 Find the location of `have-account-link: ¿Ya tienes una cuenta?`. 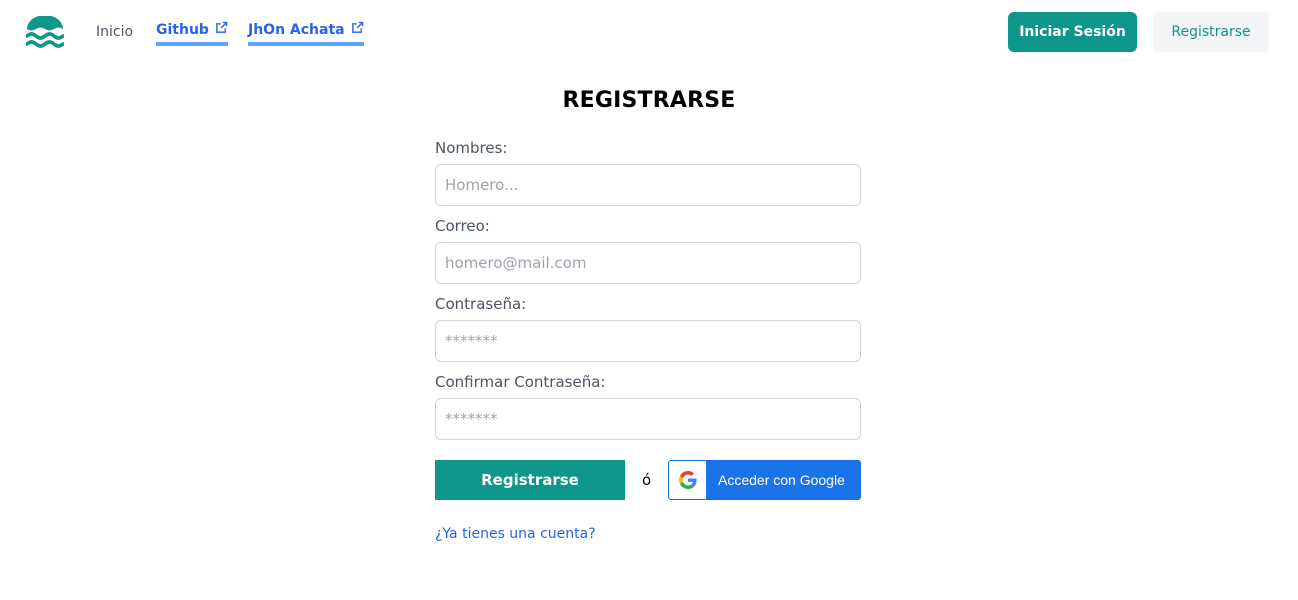

have-account-link: ¿Ya tienes una cuenta? is located at coordinates (515, 534).